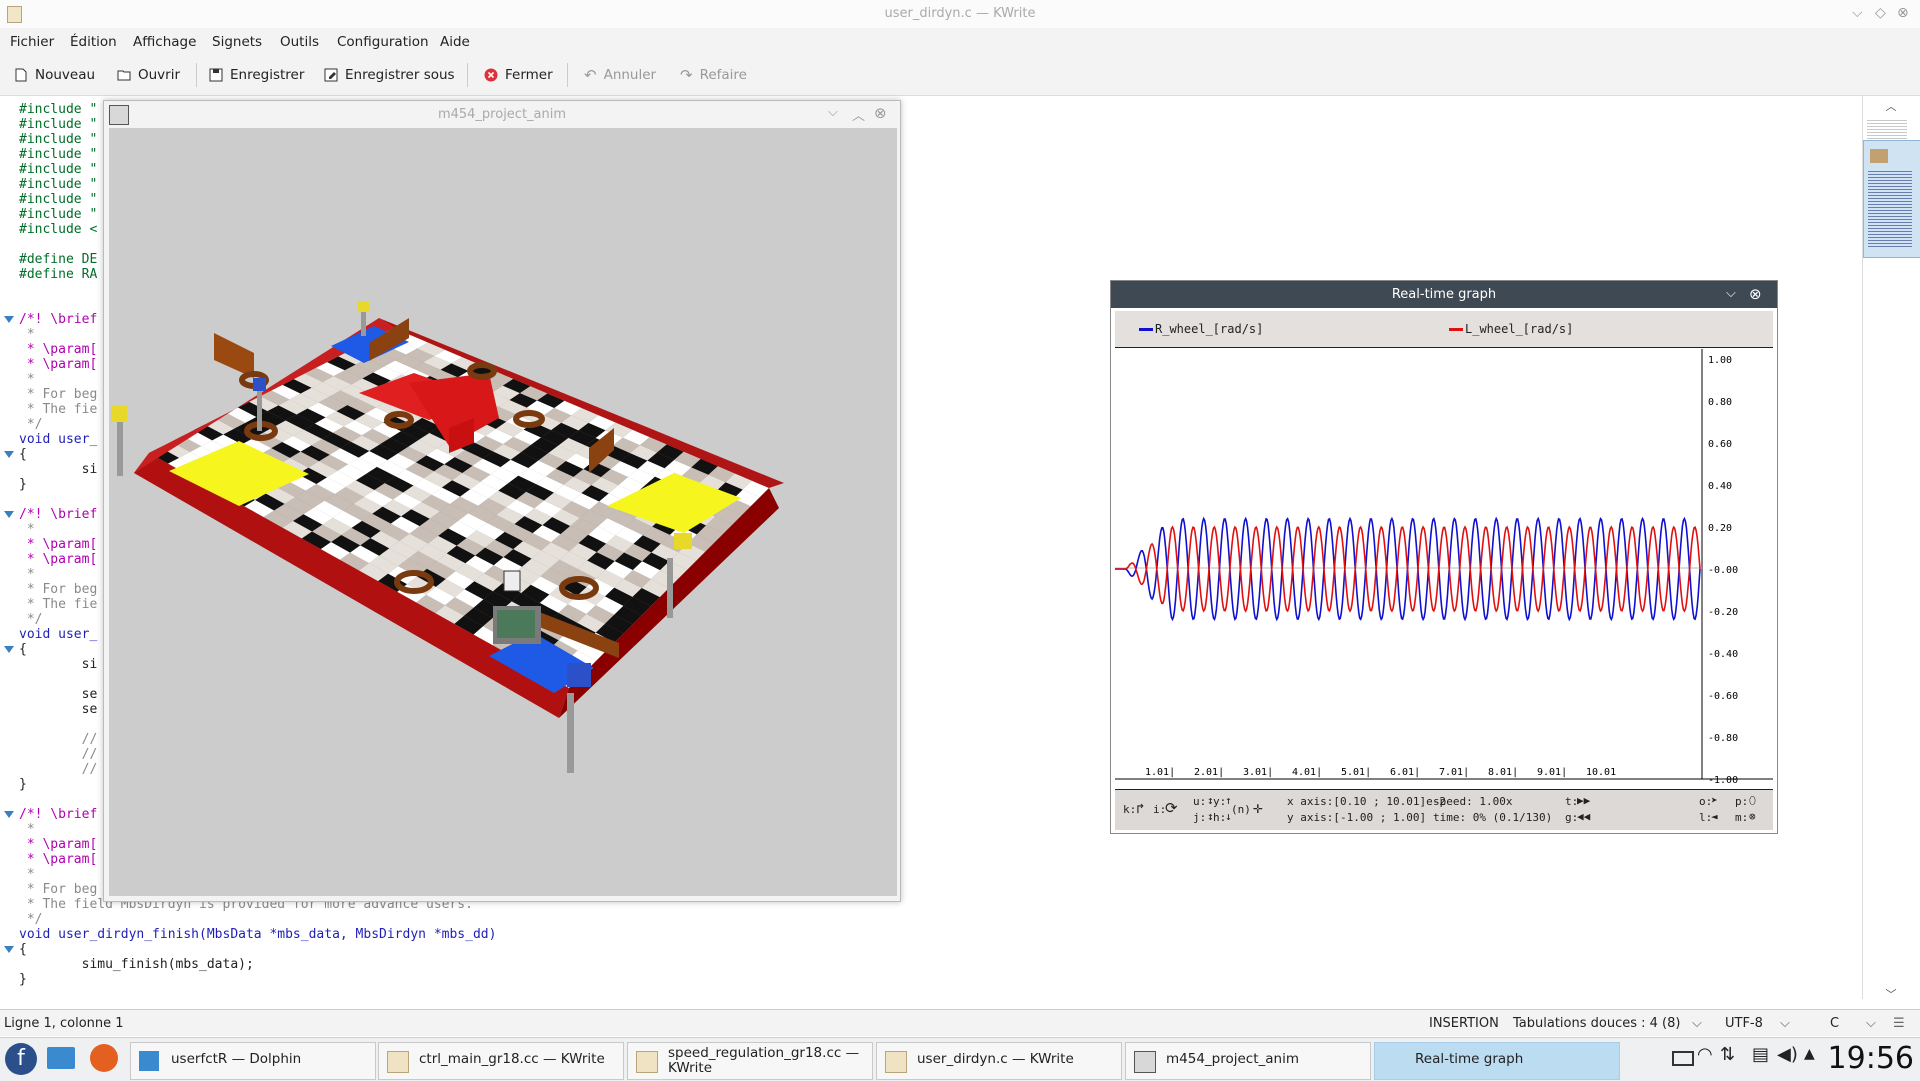  I want to click on save-button: Enregistrer, so click(256, 75).